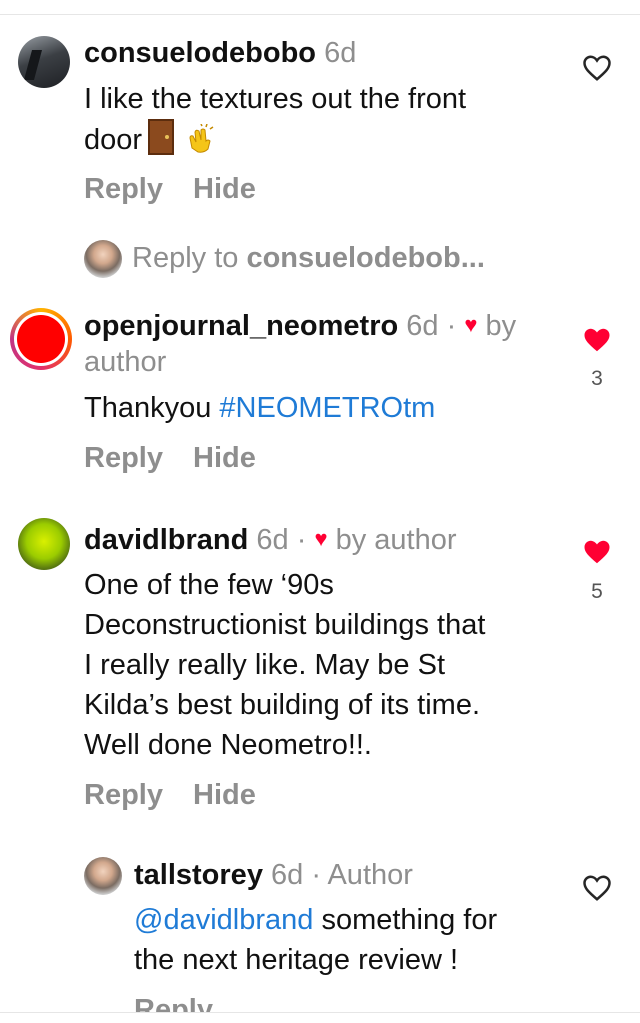 Image resolution: width=640 pixels, height=1023 pixels. I want to click on comment-text-line: Deconstructionist buildings that, so click(285, 625).